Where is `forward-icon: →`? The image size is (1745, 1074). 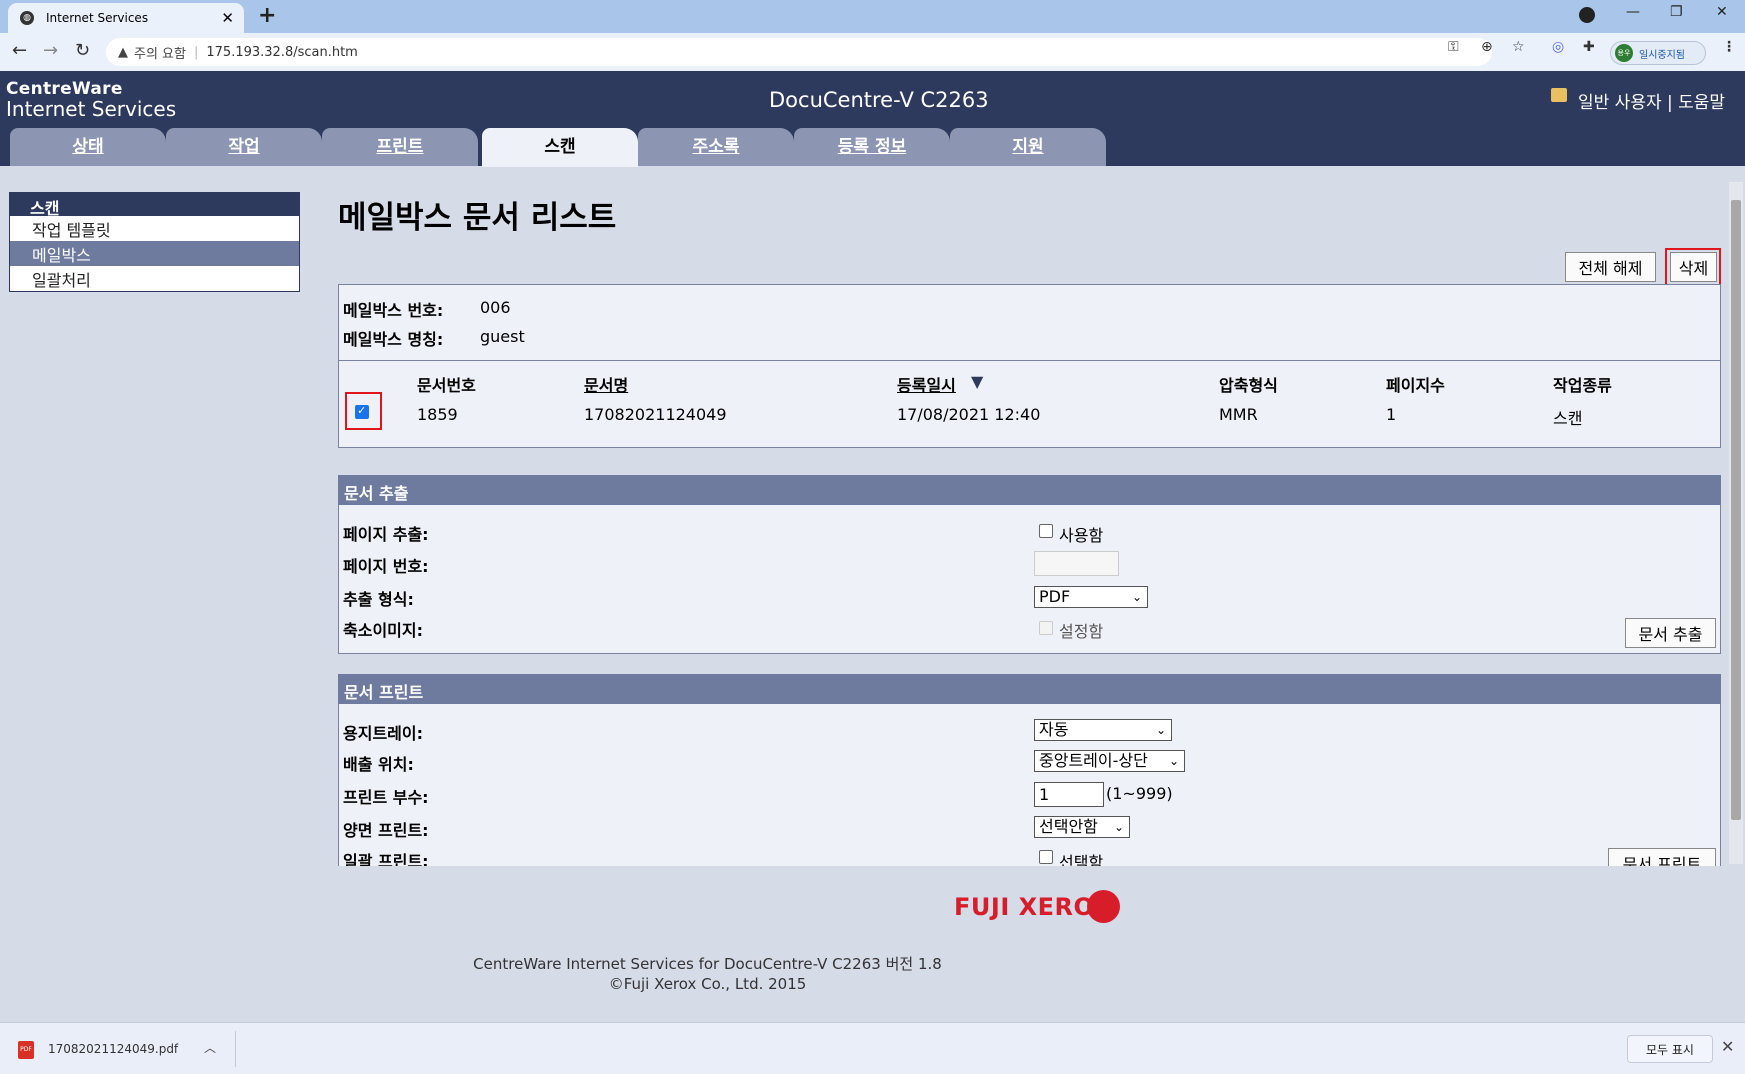
forward-icon: → is located at coordinates (50, 50).